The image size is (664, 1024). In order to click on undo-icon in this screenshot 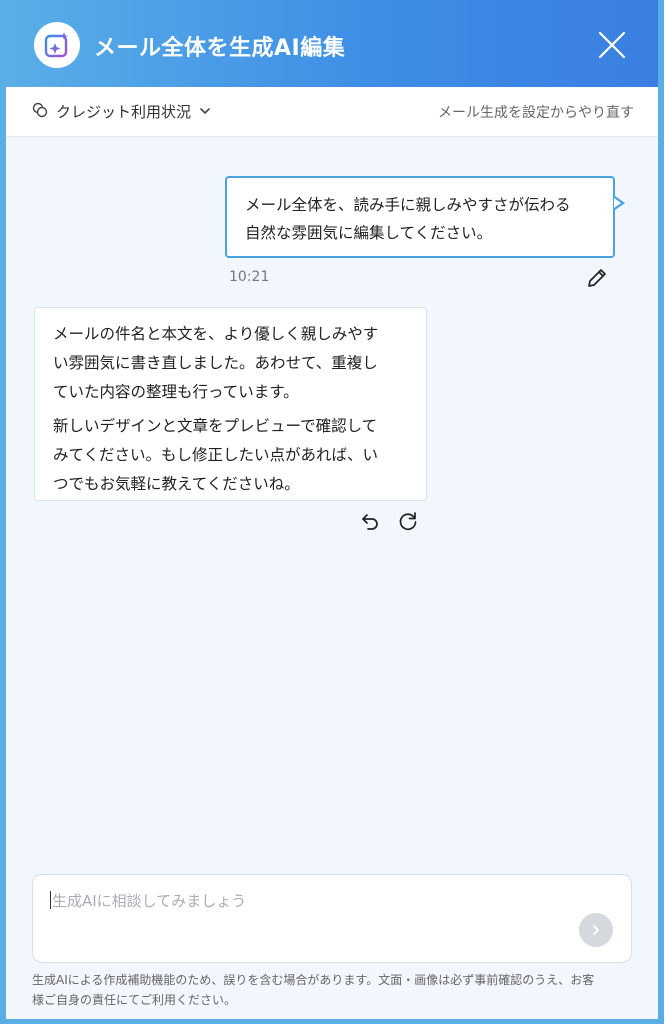, I will do `click(370, 521)`.